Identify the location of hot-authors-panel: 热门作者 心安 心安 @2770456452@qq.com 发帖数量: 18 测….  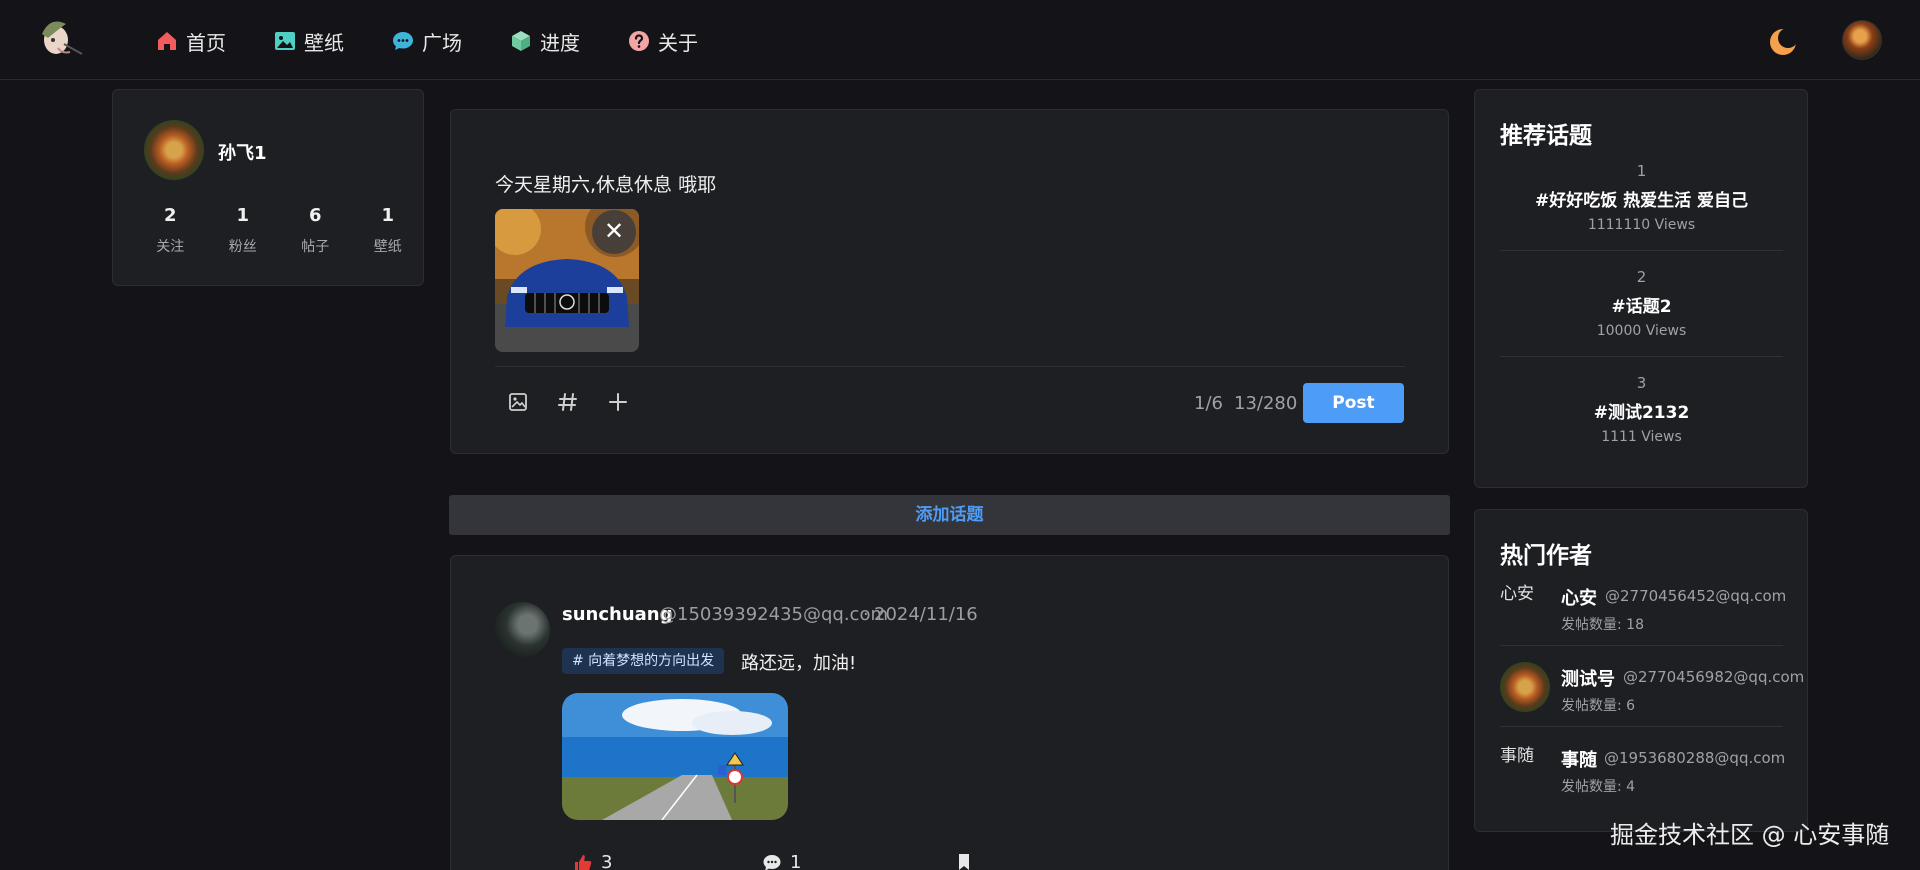
(1641, 670).